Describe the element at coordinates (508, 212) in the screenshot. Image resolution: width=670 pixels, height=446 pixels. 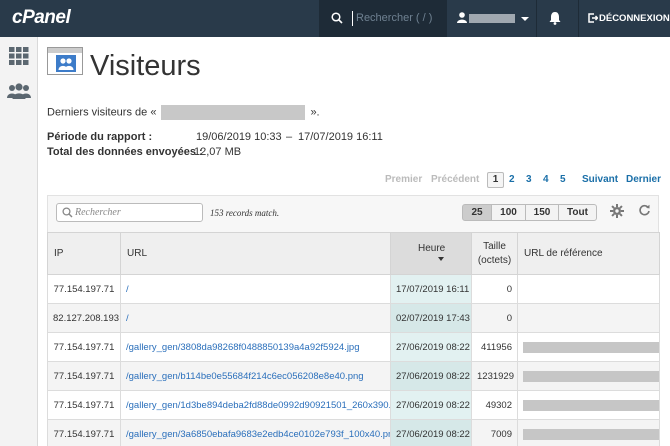
I see `per-page-100: 100` at that location.